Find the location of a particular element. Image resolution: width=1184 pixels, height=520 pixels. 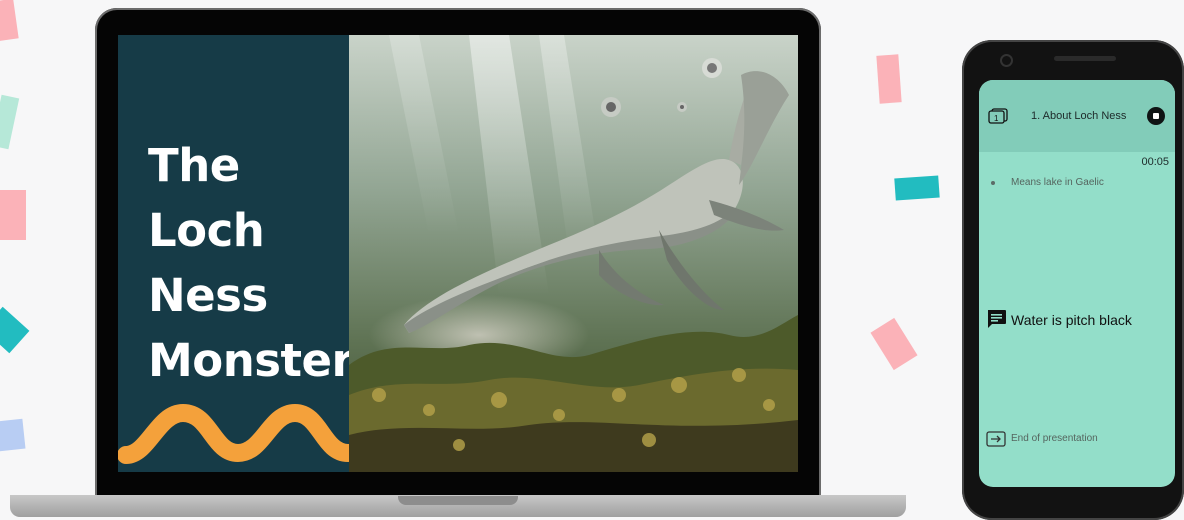

exit-icon is located at coordinates (996, 439).